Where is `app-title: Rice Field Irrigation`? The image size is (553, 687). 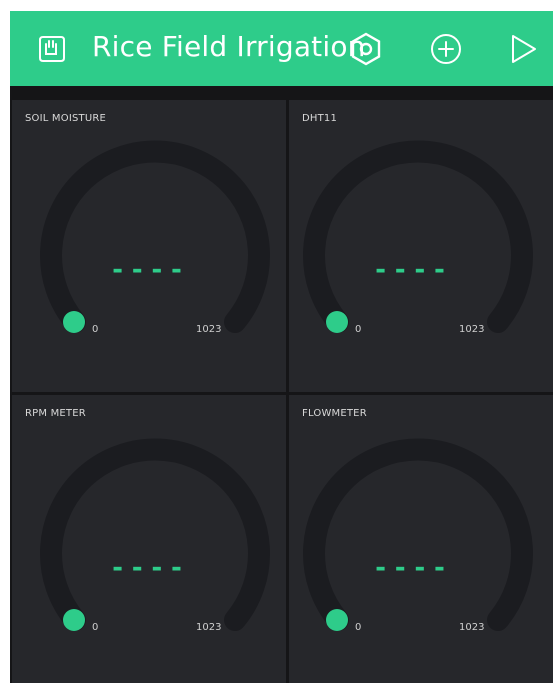
app-title: Rice Field Irrigation is located at coordinates (229, 46).